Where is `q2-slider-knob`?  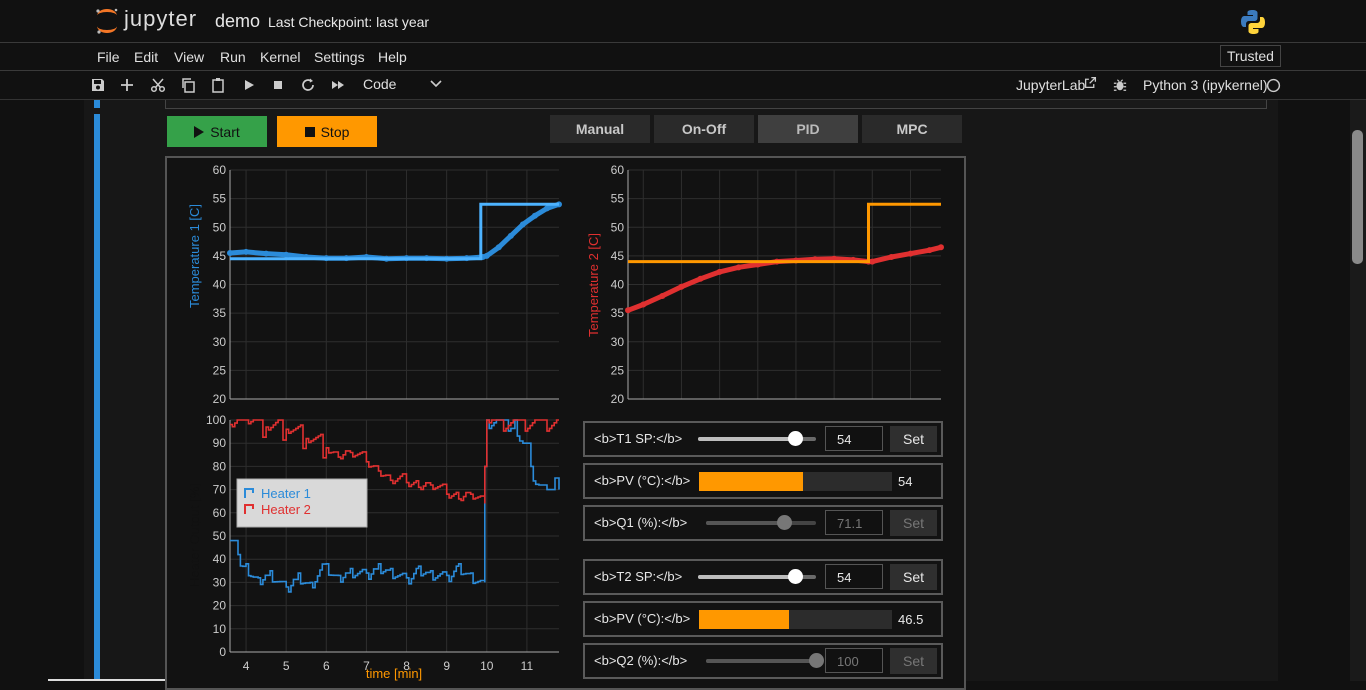 q2-slider-knob is located at coordinates (816, 660).